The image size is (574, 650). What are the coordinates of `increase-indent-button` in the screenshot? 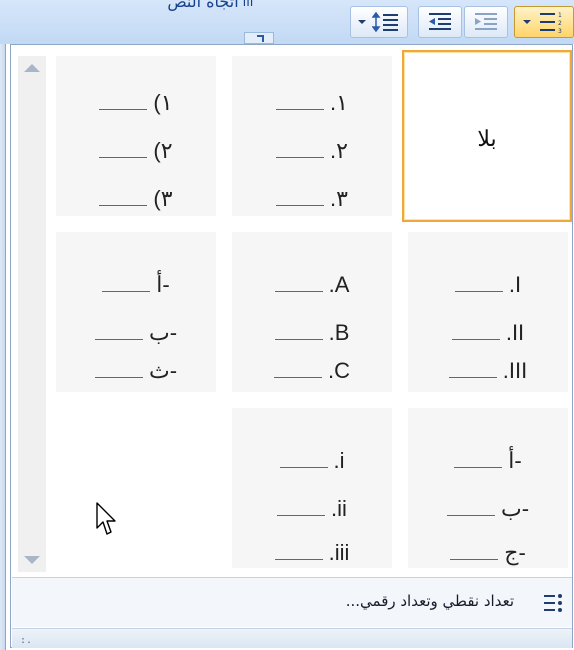 It's located at (486, 22).